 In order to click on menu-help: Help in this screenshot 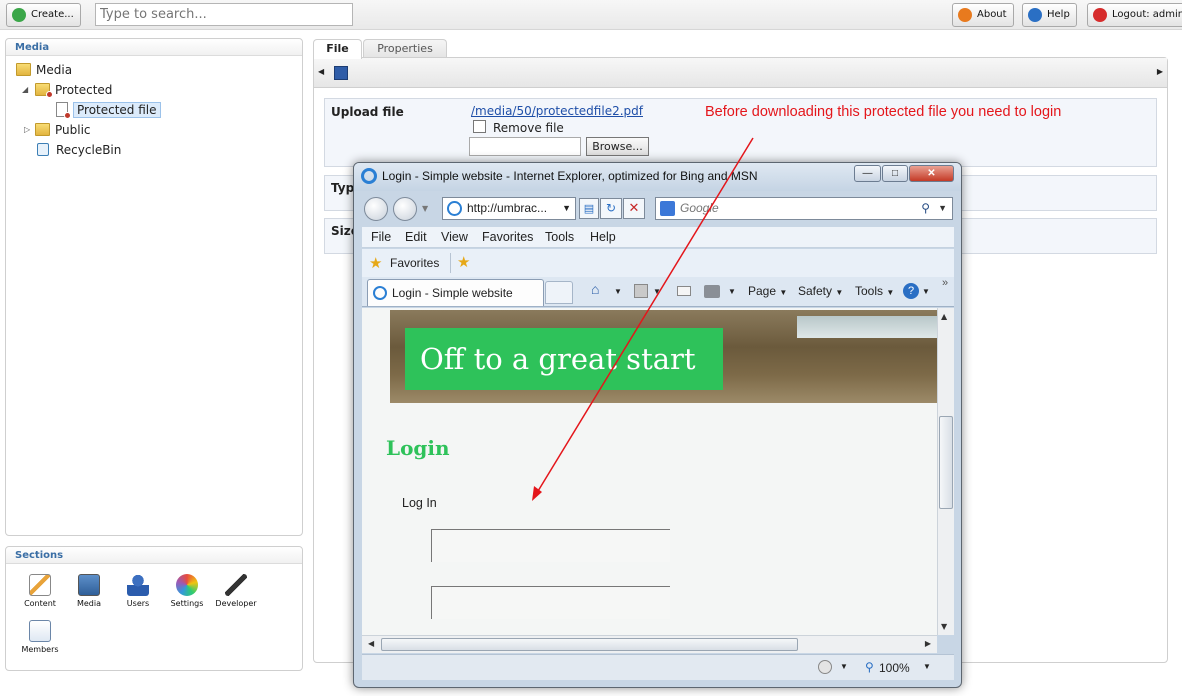, I will do `click(603, 237)`.